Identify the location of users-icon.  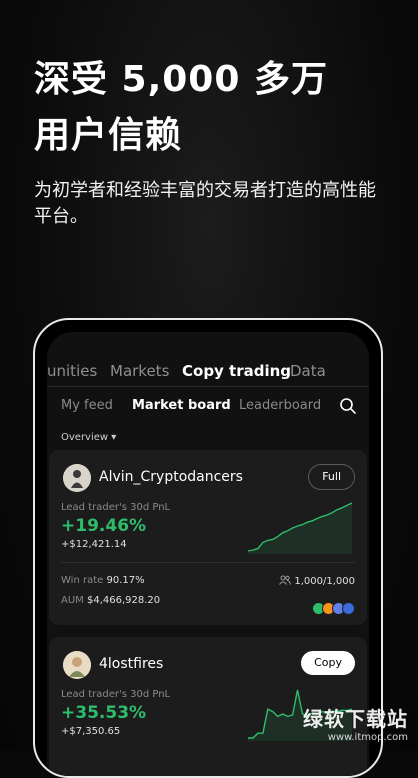
(285, 580).